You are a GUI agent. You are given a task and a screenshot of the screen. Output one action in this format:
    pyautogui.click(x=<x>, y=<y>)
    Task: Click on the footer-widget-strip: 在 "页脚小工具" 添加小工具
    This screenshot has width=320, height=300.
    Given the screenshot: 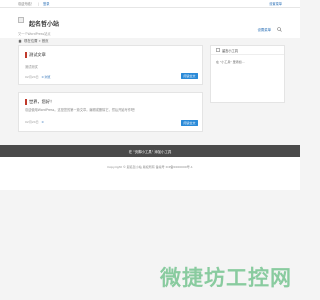 What is the action you would take?
    pyautogui.click(x=150, y=151)
    